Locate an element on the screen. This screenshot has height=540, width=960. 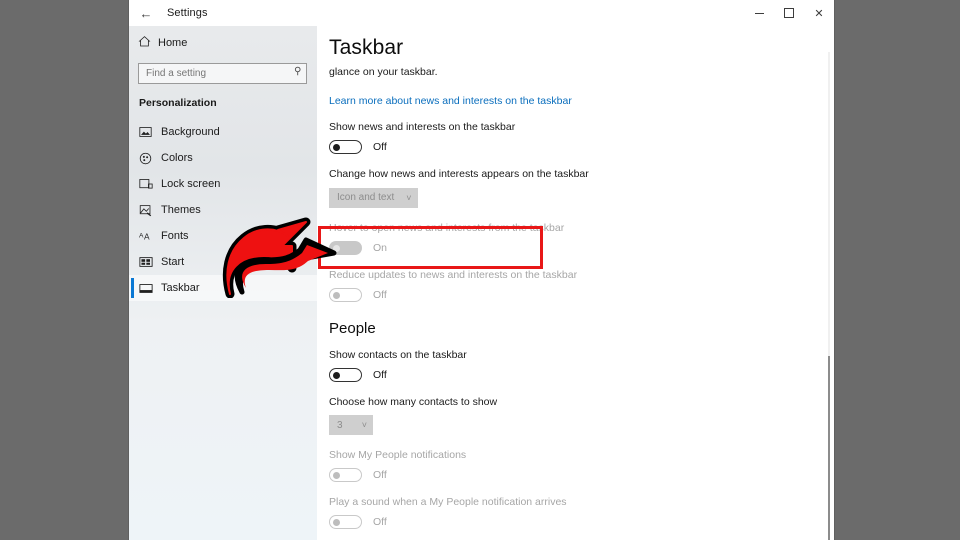
sidebar-item-label: Themes is located at coordinates (181, 210).